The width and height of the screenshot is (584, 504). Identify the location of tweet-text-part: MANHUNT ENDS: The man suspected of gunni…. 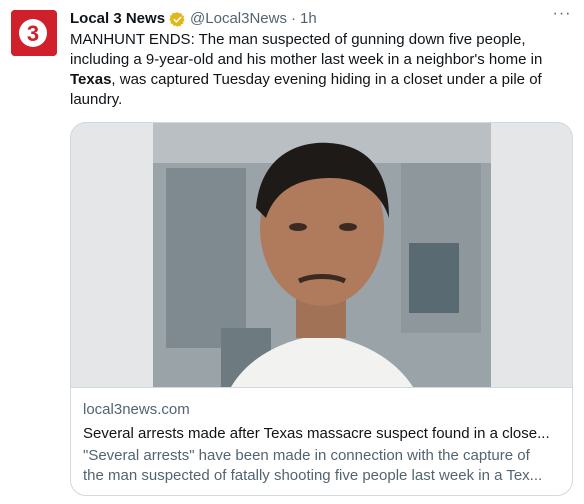
(306, 49).